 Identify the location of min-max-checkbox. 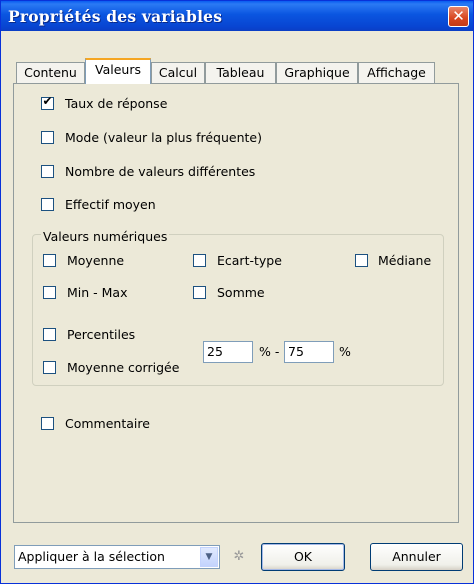
(49, 292).